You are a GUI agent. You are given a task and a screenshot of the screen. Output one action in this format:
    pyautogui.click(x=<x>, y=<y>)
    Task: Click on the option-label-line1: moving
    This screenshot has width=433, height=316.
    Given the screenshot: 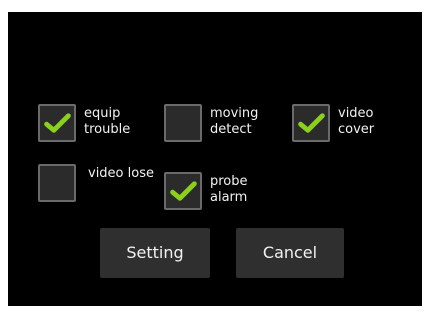 What is the action you would take?
    pyautogui.click(x=234, y=113)
    